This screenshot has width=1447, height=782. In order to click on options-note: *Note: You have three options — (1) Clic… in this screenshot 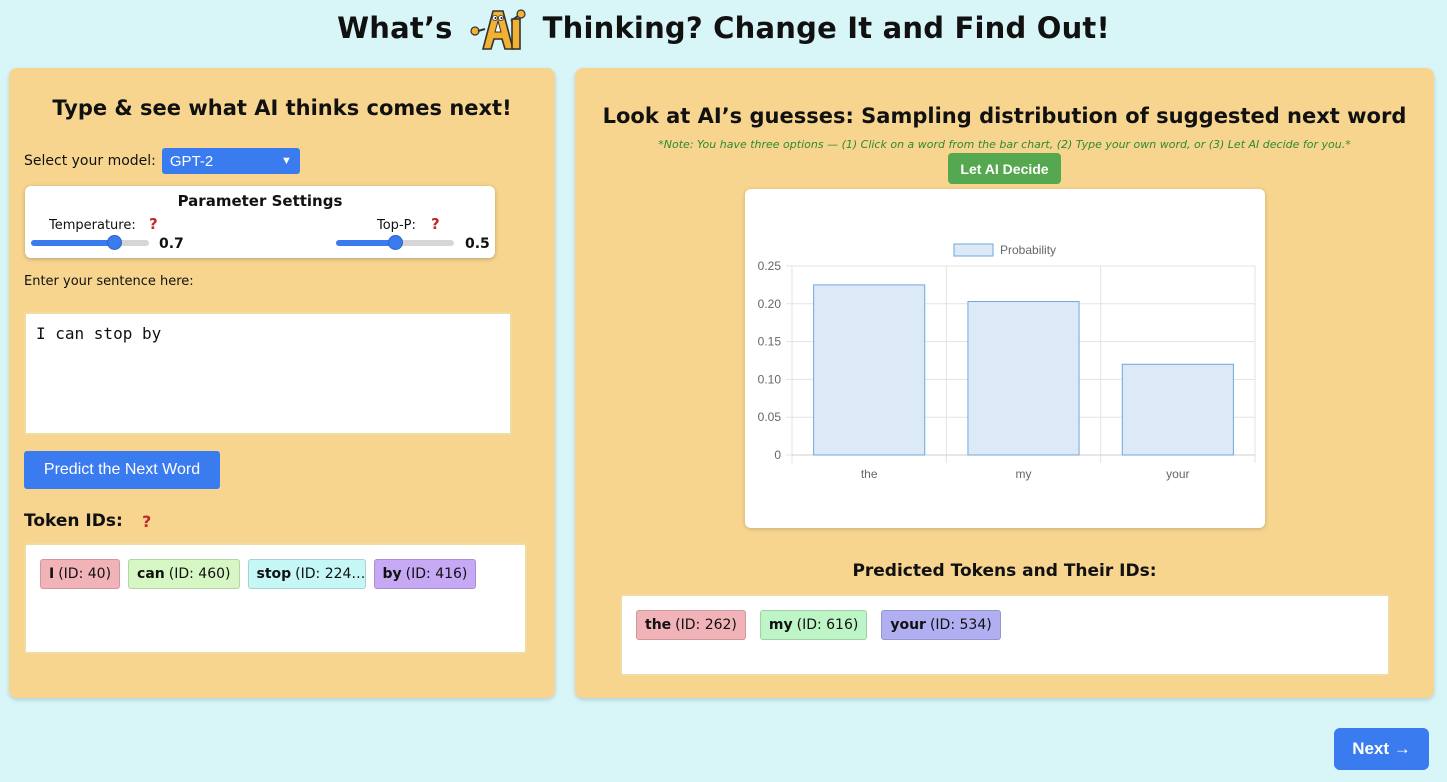, I will do `click(1004, 144)`.